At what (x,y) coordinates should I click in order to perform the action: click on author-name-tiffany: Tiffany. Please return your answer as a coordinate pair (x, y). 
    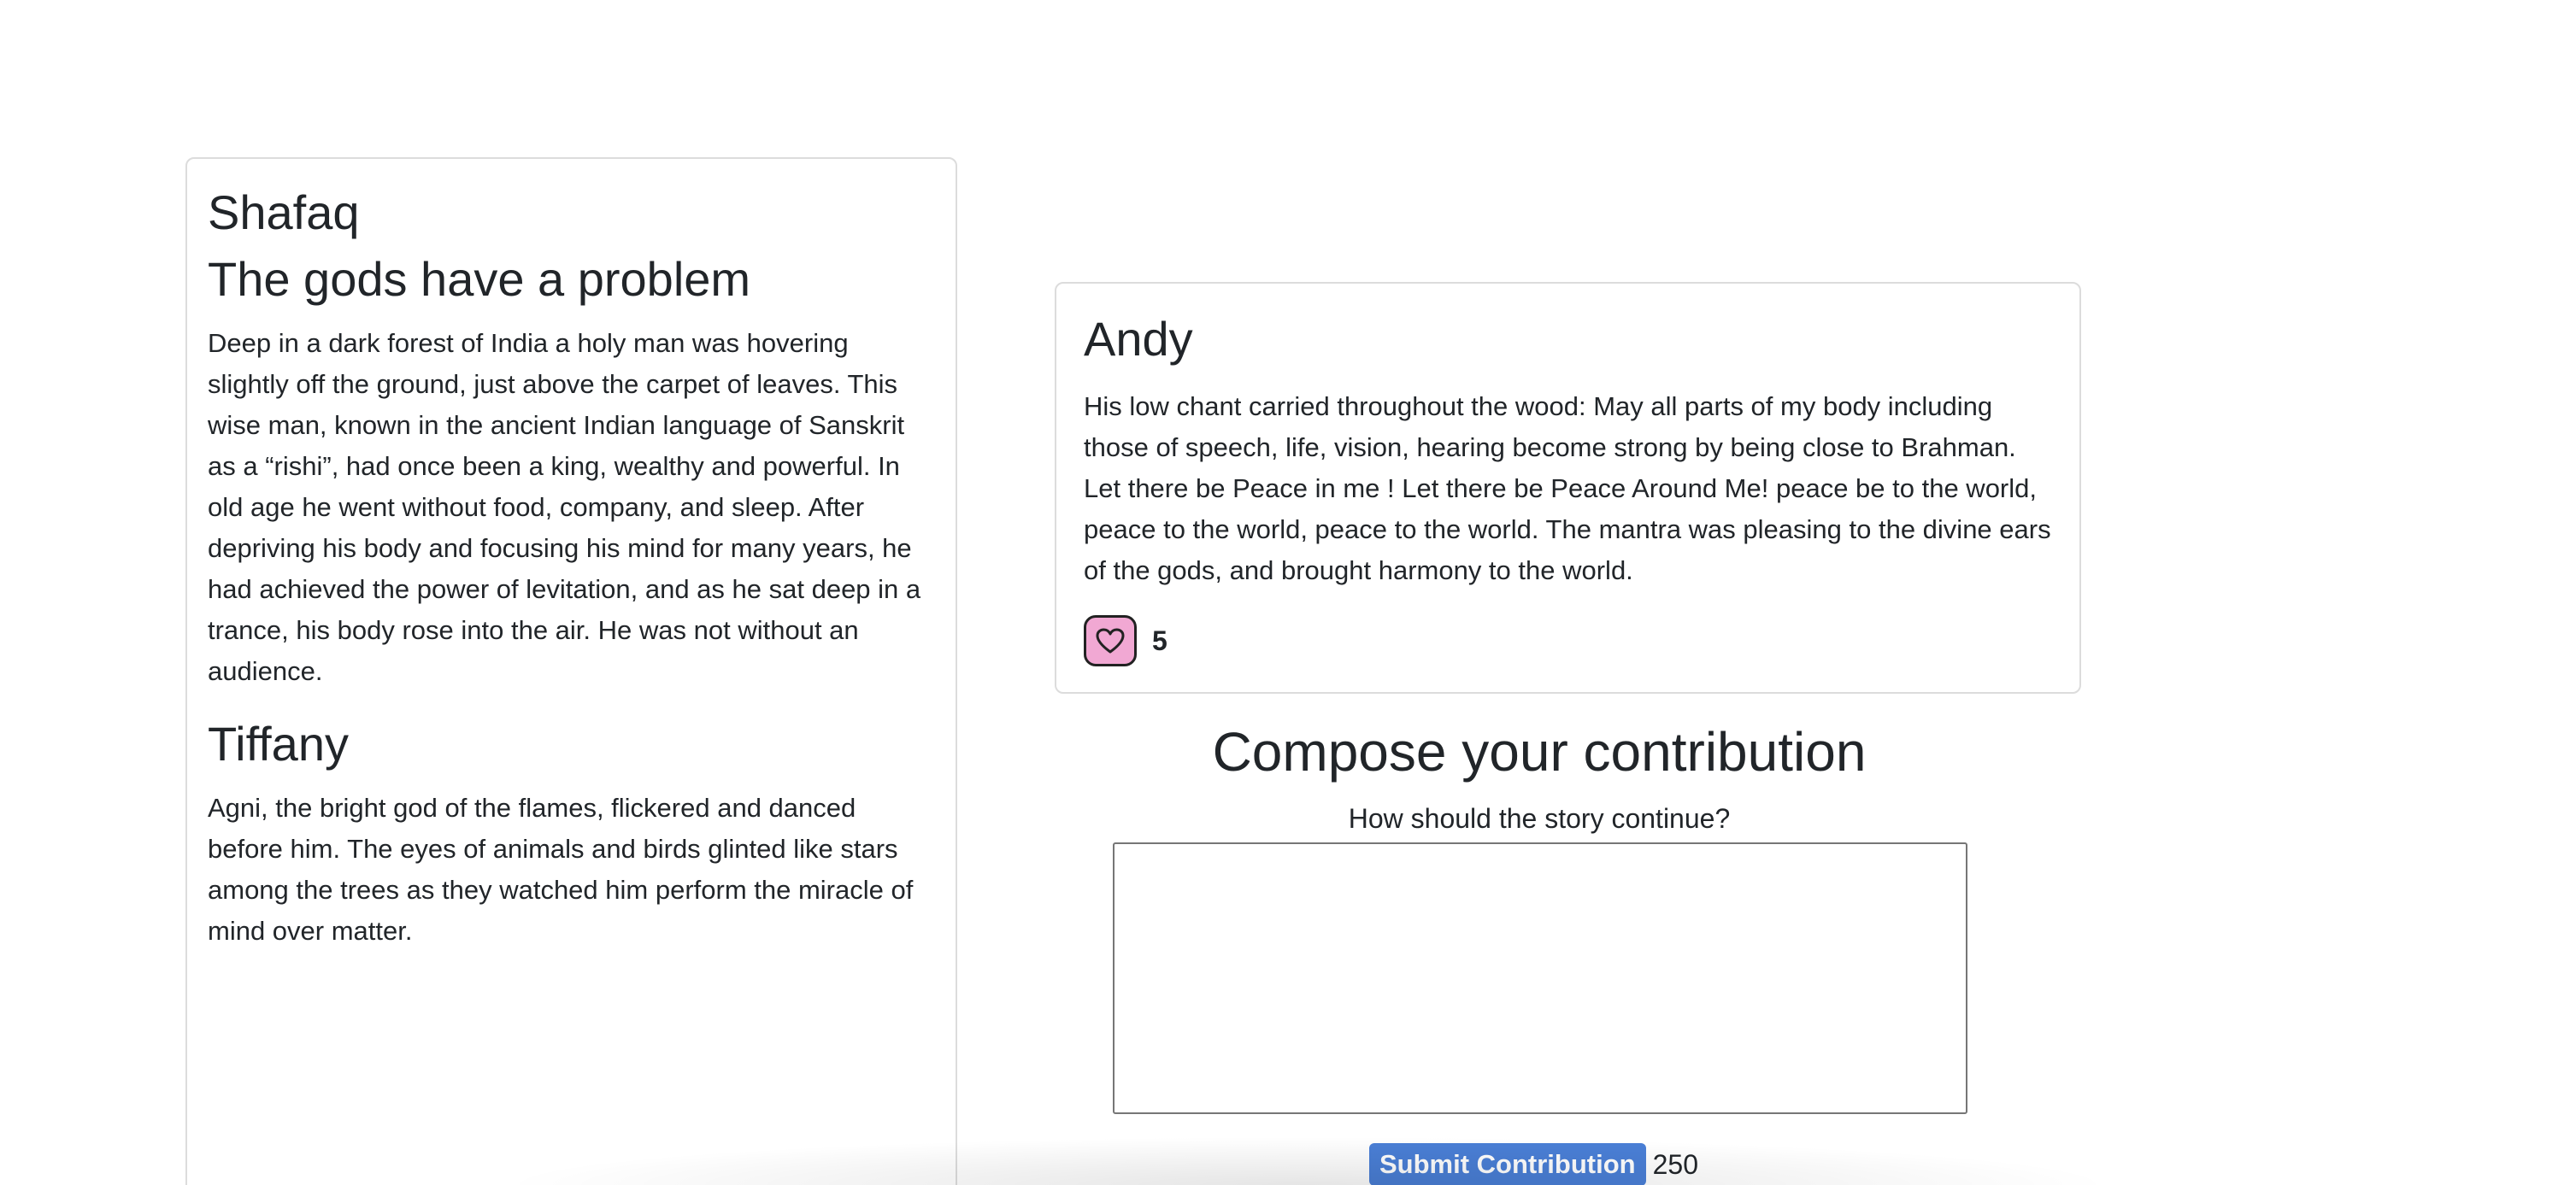
    Looking at the image, I should click on (278, 744).